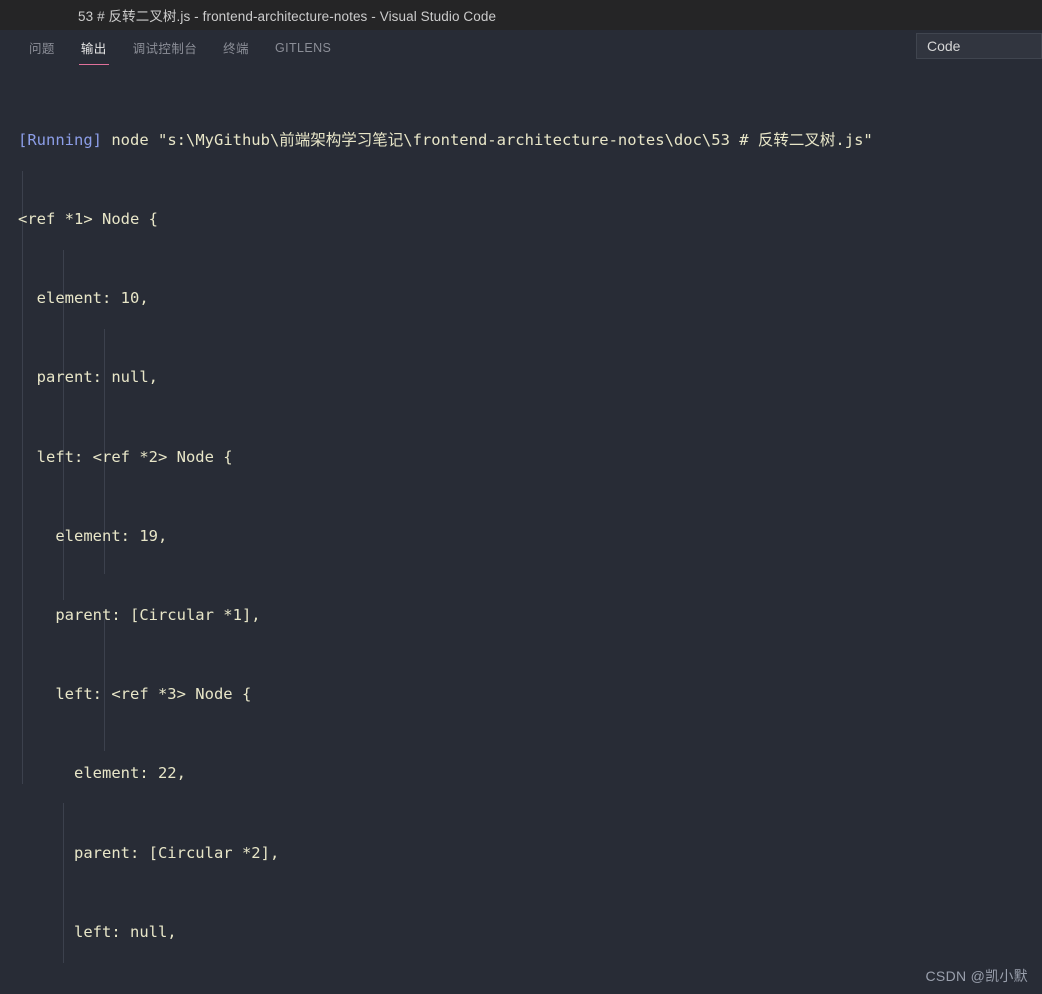  I want to click on tab-output-label: 输出, so click(93, 49).